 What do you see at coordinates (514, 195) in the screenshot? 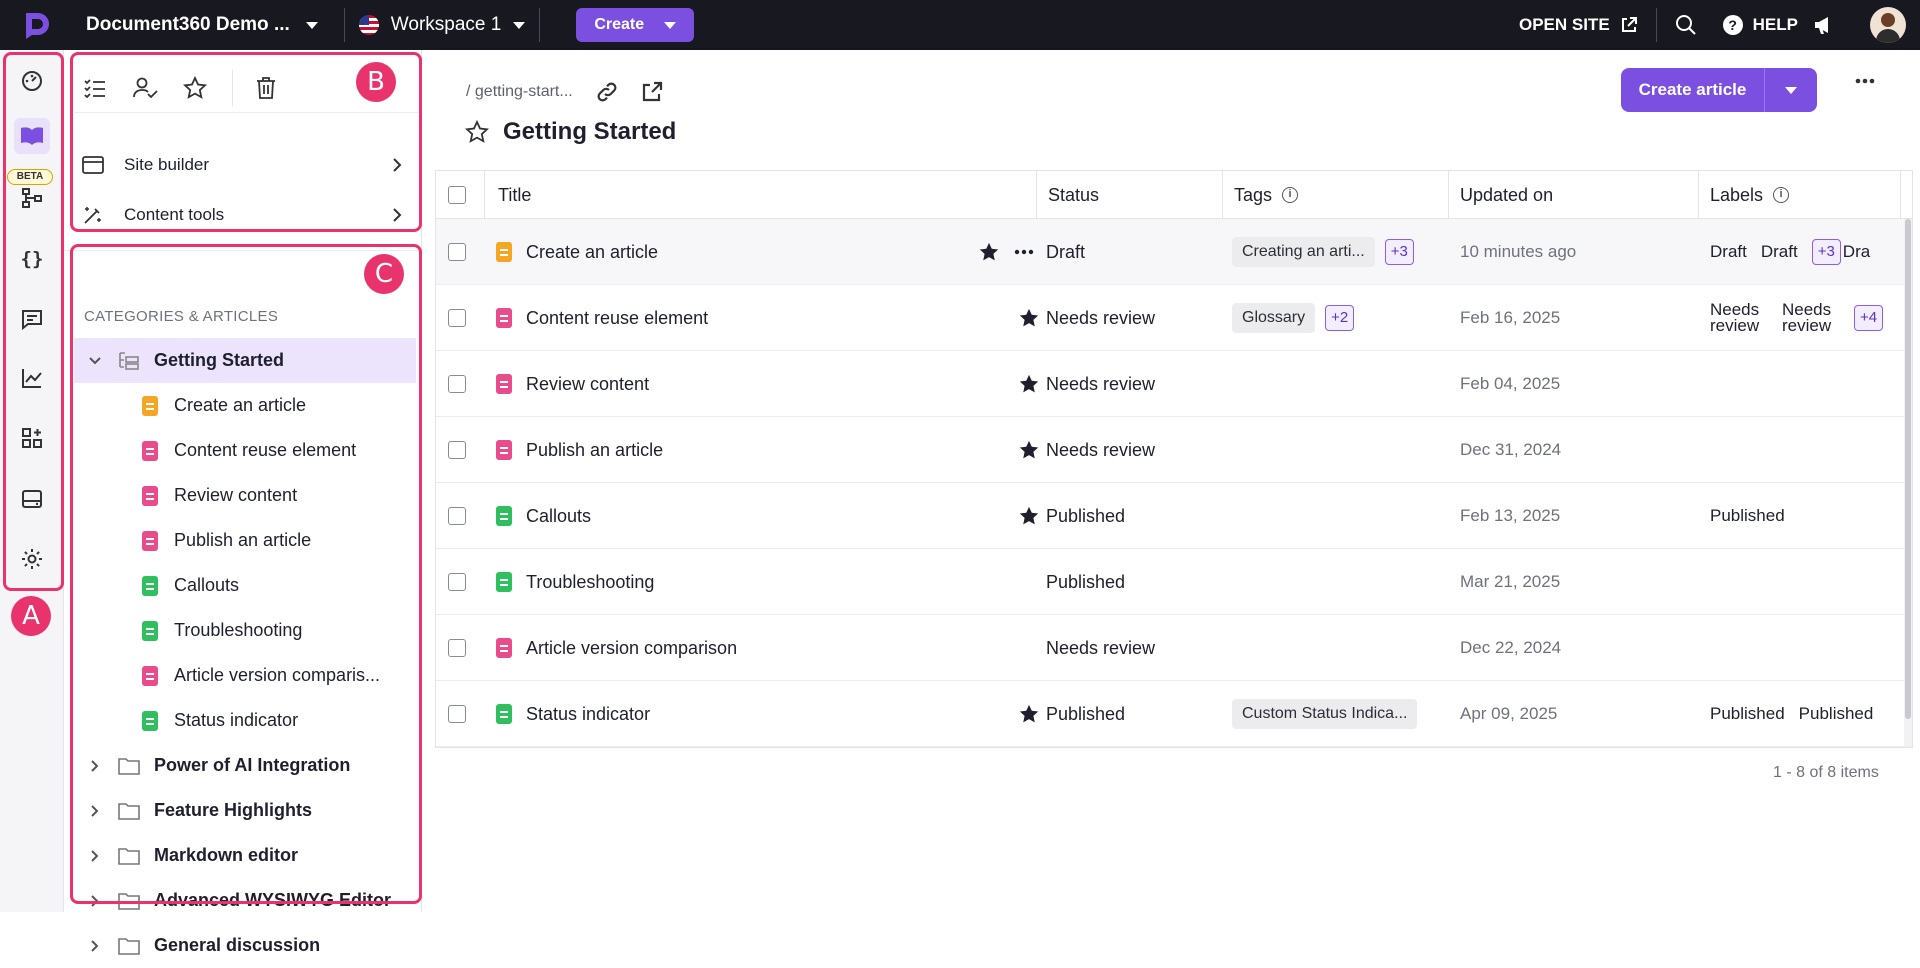
I see `column-title: Title` at bounding box center [514, 195].